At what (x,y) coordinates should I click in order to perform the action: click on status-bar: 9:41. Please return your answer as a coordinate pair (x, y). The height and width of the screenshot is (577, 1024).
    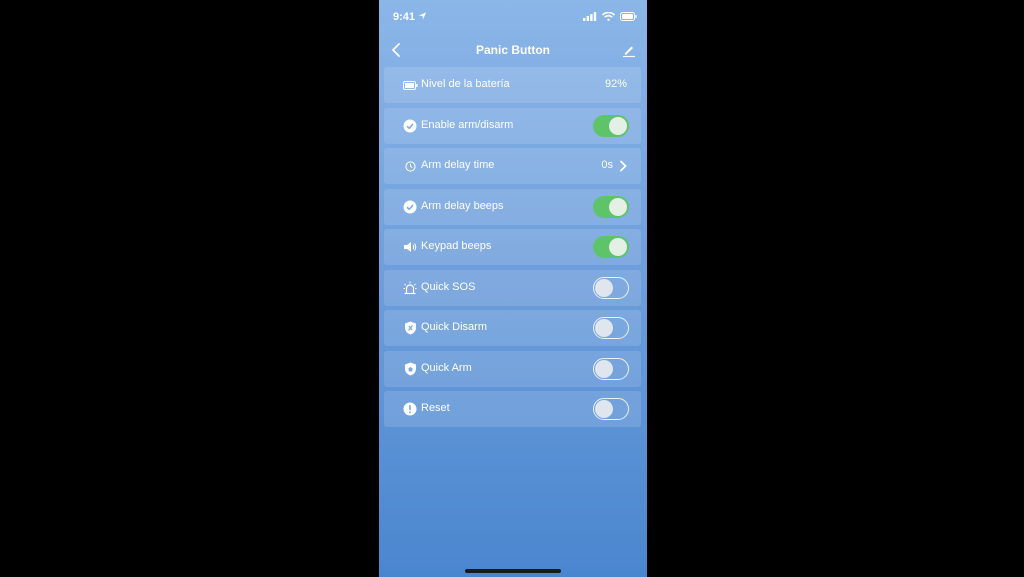
    Looking at the image, I should click on (513, 17).